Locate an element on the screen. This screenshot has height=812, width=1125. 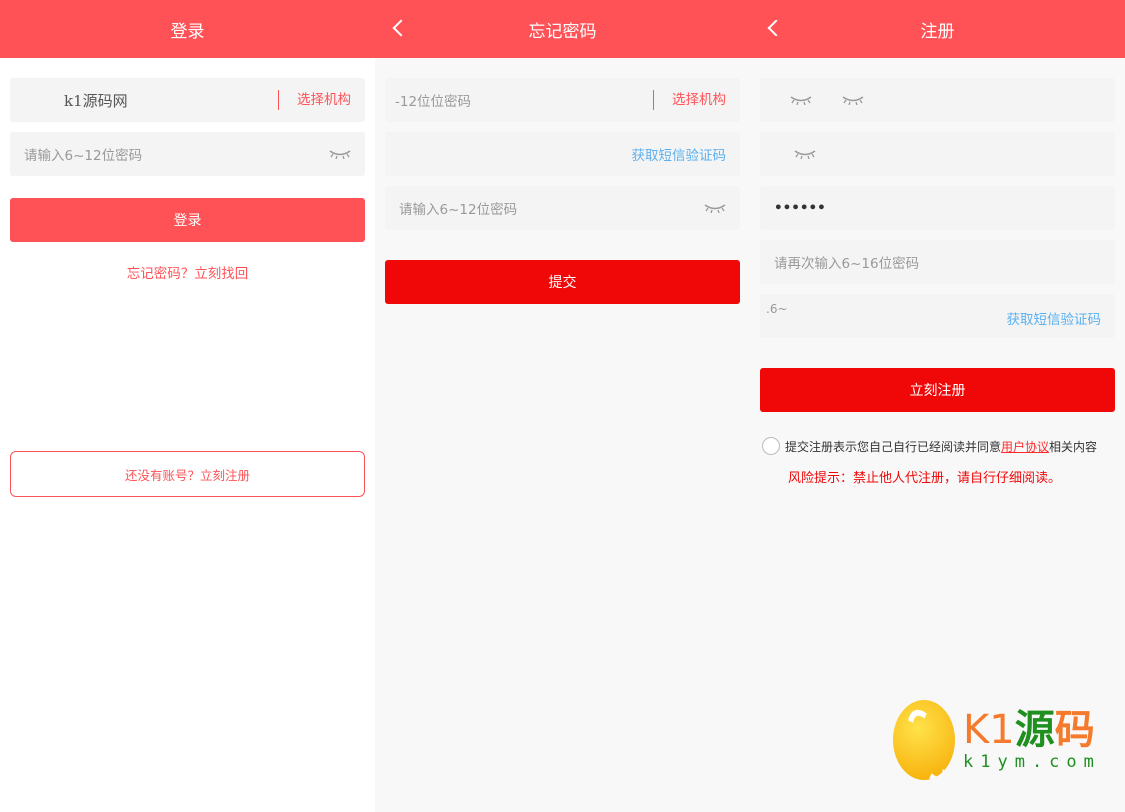
logo-k1: K1 is located at coordinates (989, 730).